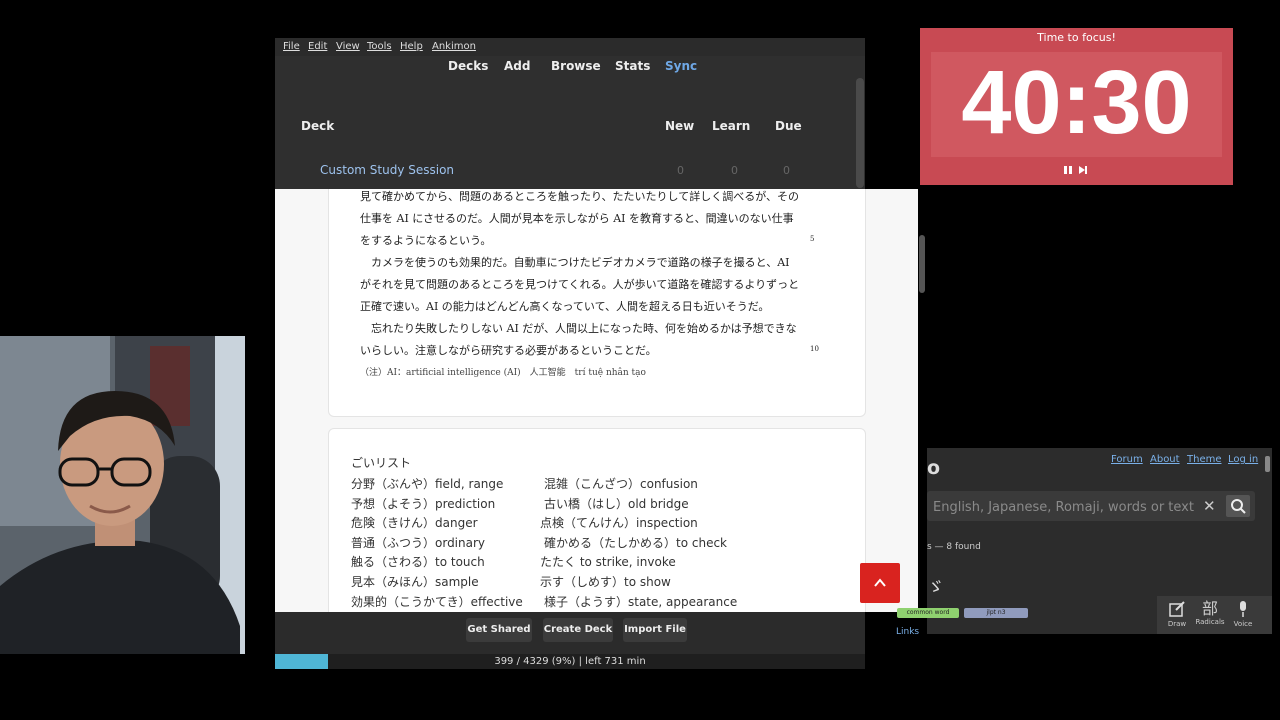  I want to click on menu-bar: File Edit View Tools Help Ankimon, so click(570, 47).